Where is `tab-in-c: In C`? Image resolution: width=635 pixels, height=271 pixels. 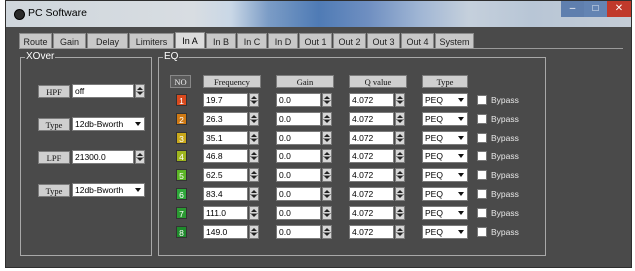
tab-in-c: In C is located at coordinates (252, 41).